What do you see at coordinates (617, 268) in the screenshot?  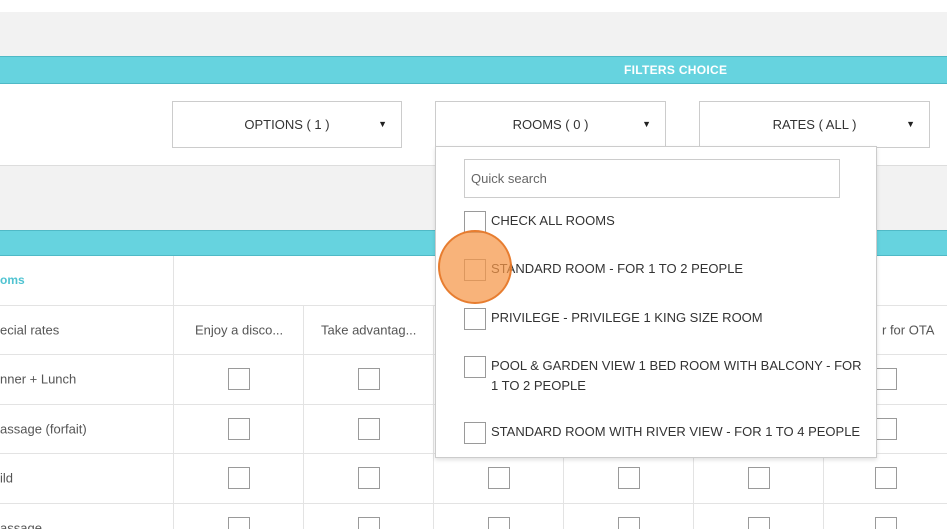 I see `dropdown-item-label: STANDARD ROOM - FOR 1 TO 2 PEOPLE` at bounding box center [617, 268].